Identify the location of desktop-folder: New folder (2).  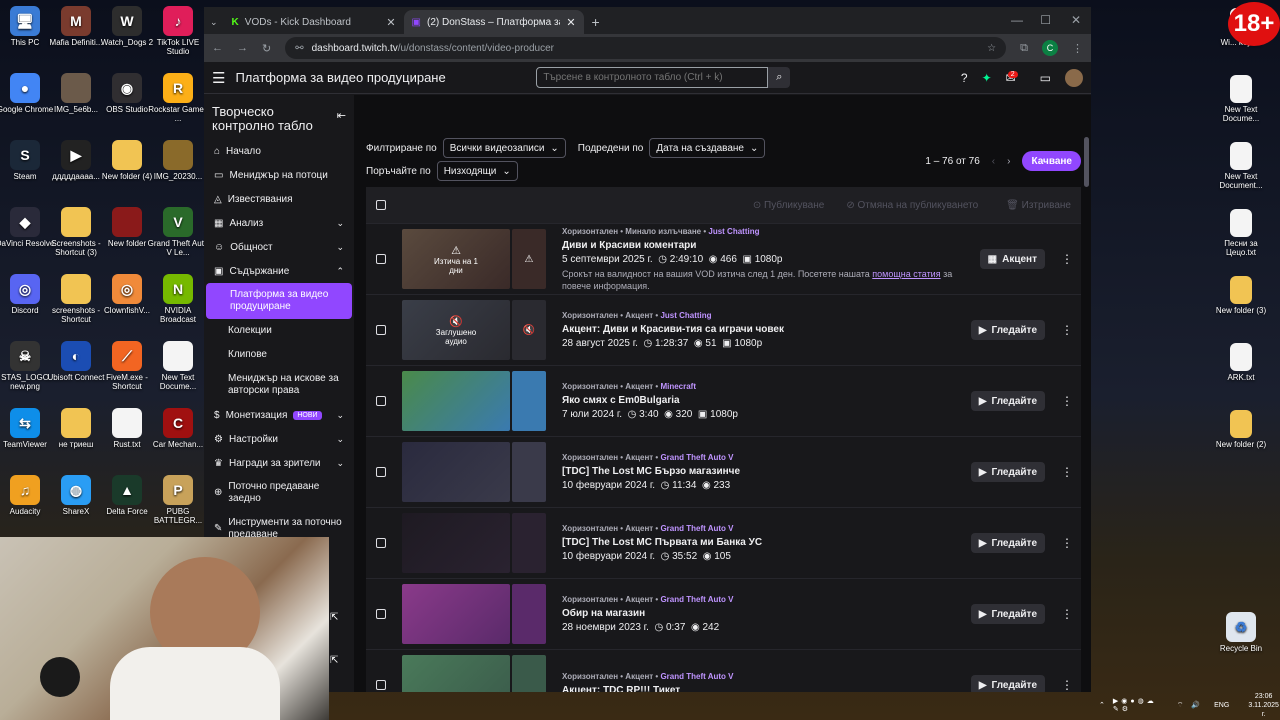
(1241, 429).